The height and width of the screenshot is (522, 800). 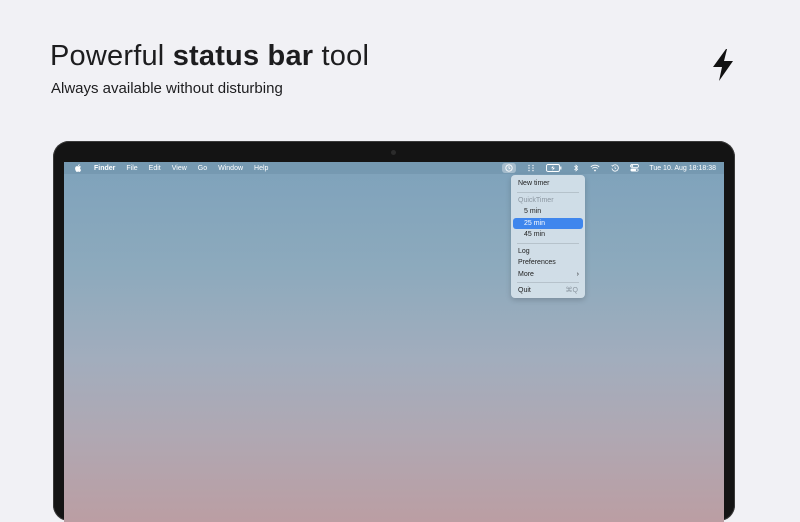 I want to click on menu-item-preferences: Preferences, so click(x=548, y=263).